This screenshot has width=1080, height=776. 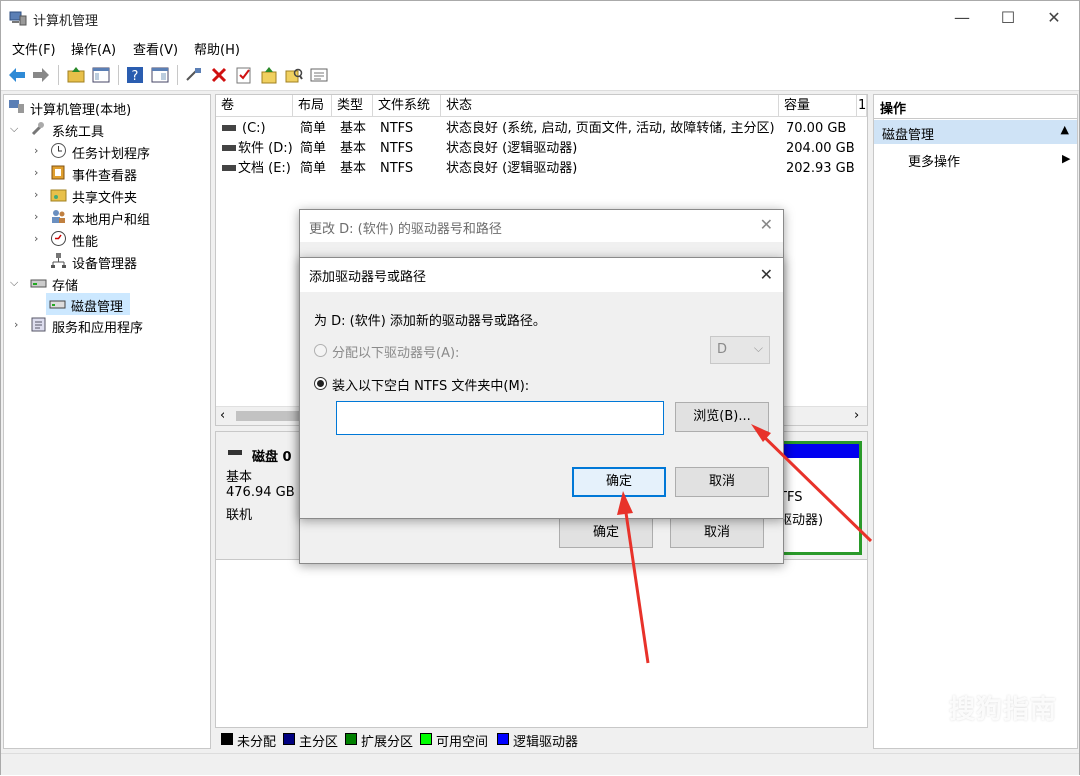 I want to click on watermark-text: 搜狗指南, so click(x=1002, y=710).